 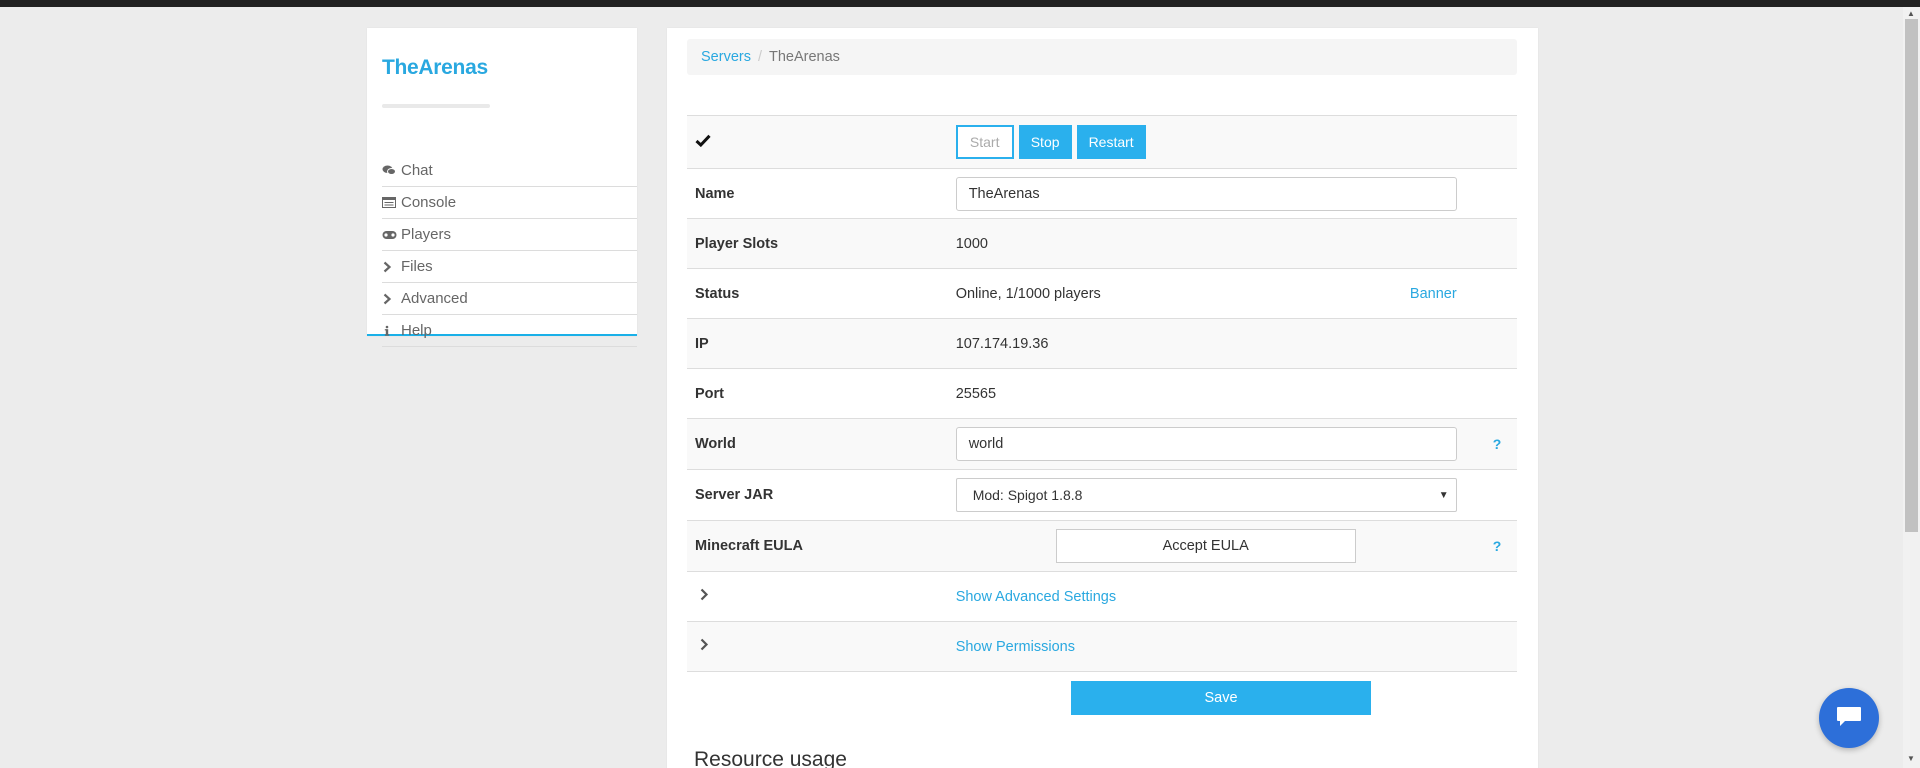 What do you see at coordinates (960, 3) in the screenshot?
I see `top-bar` at bounding box center [960, 3].